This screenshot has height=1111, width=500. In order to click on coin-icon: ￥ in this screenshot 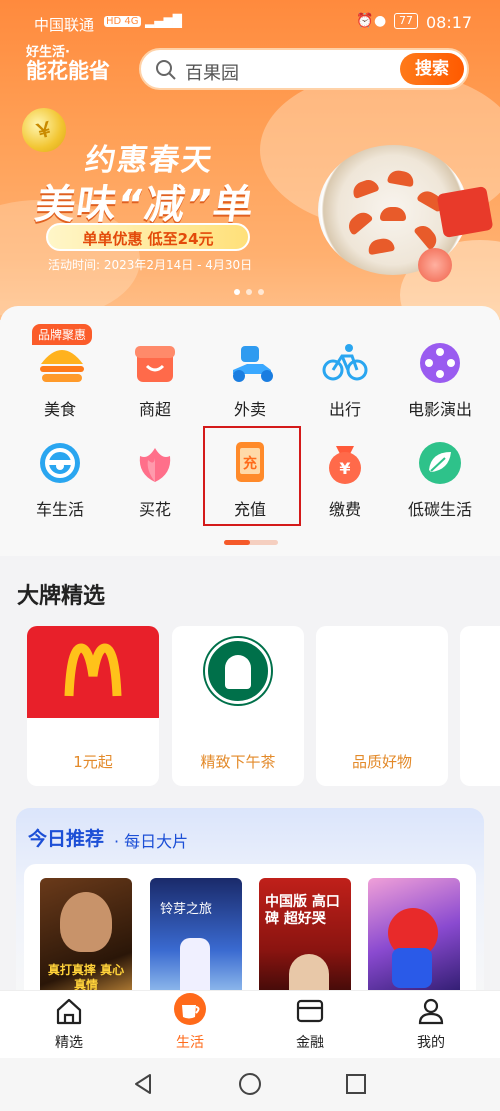, I will do `click(44, 130)`.